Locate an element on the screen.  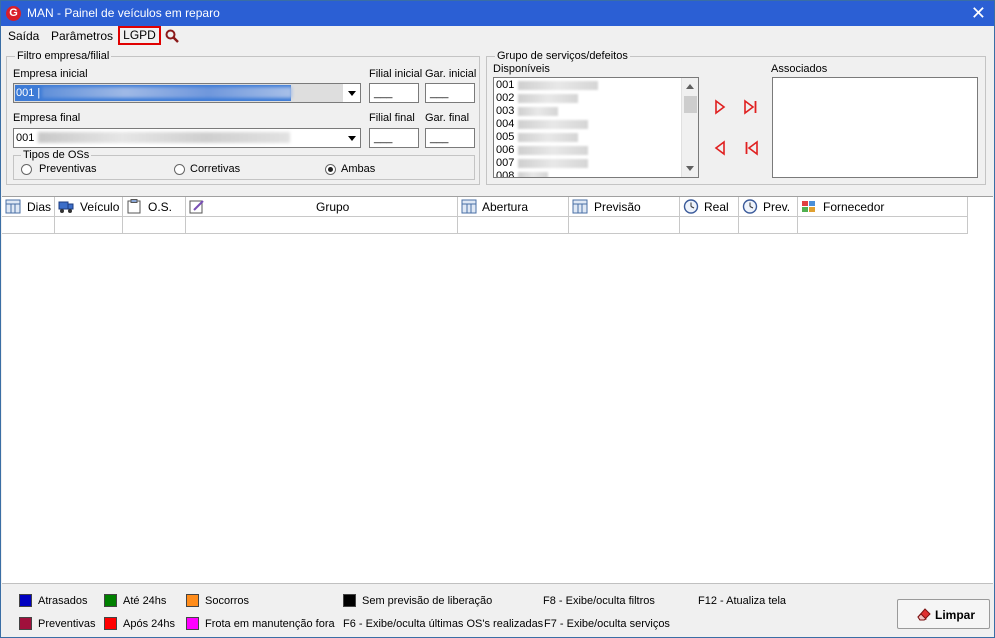
clipboard-icon is located at coordinates (134, 206).